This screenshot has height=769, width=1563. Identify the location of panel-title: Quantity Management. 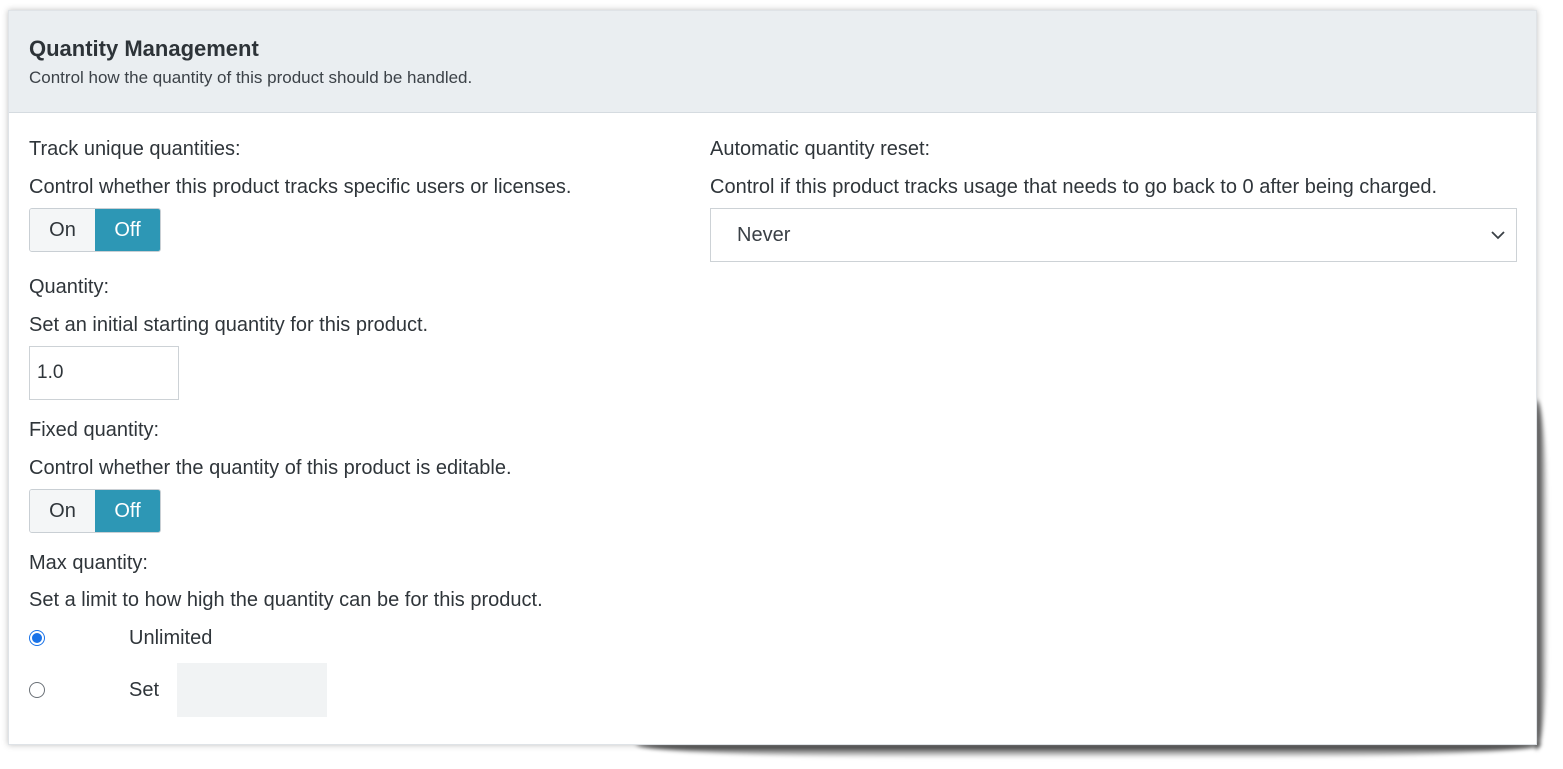
(144, 48).